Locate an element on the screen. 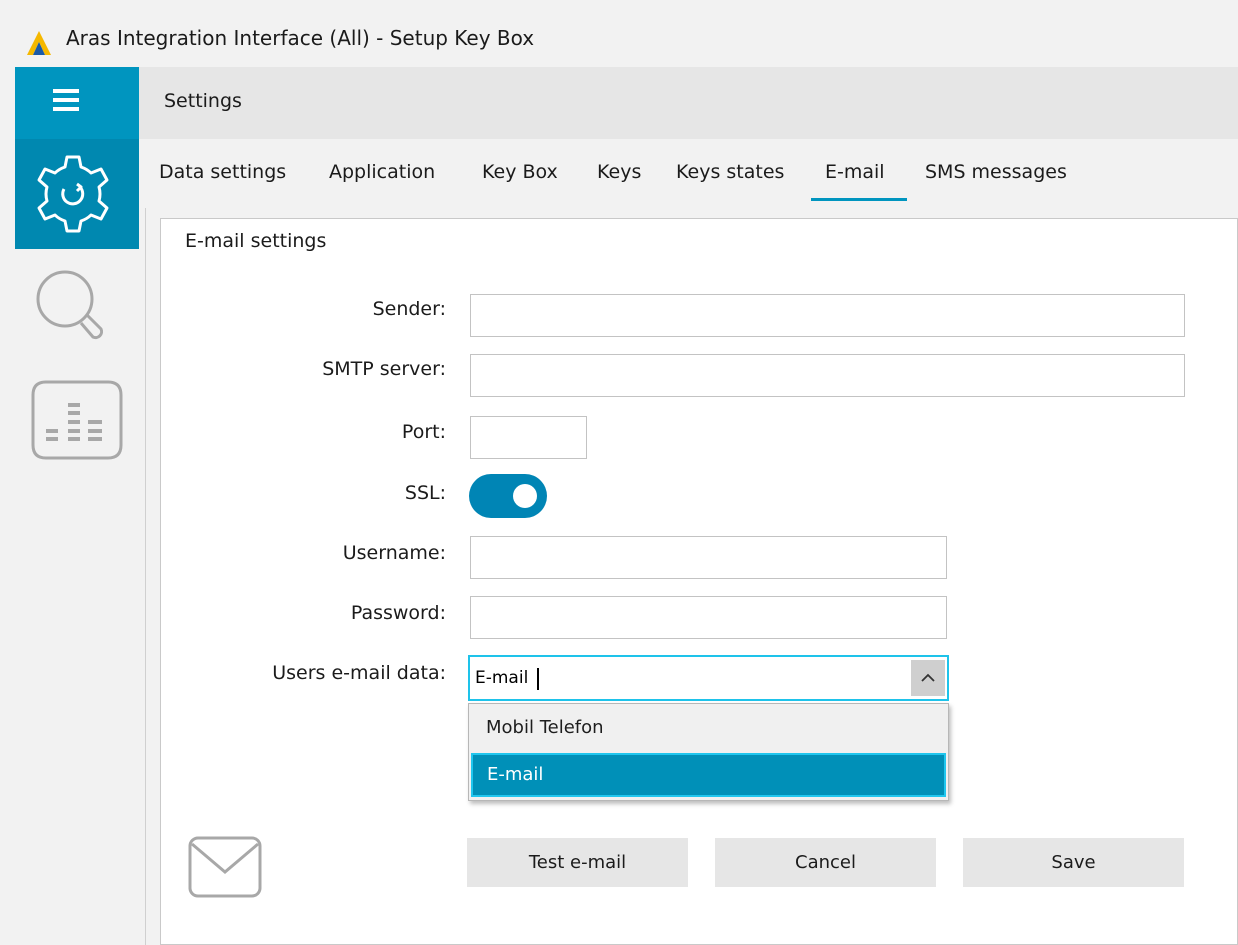 The width and height of the screenshot is (1238, 945). envelope-icon is located at coordinates (225, 867).